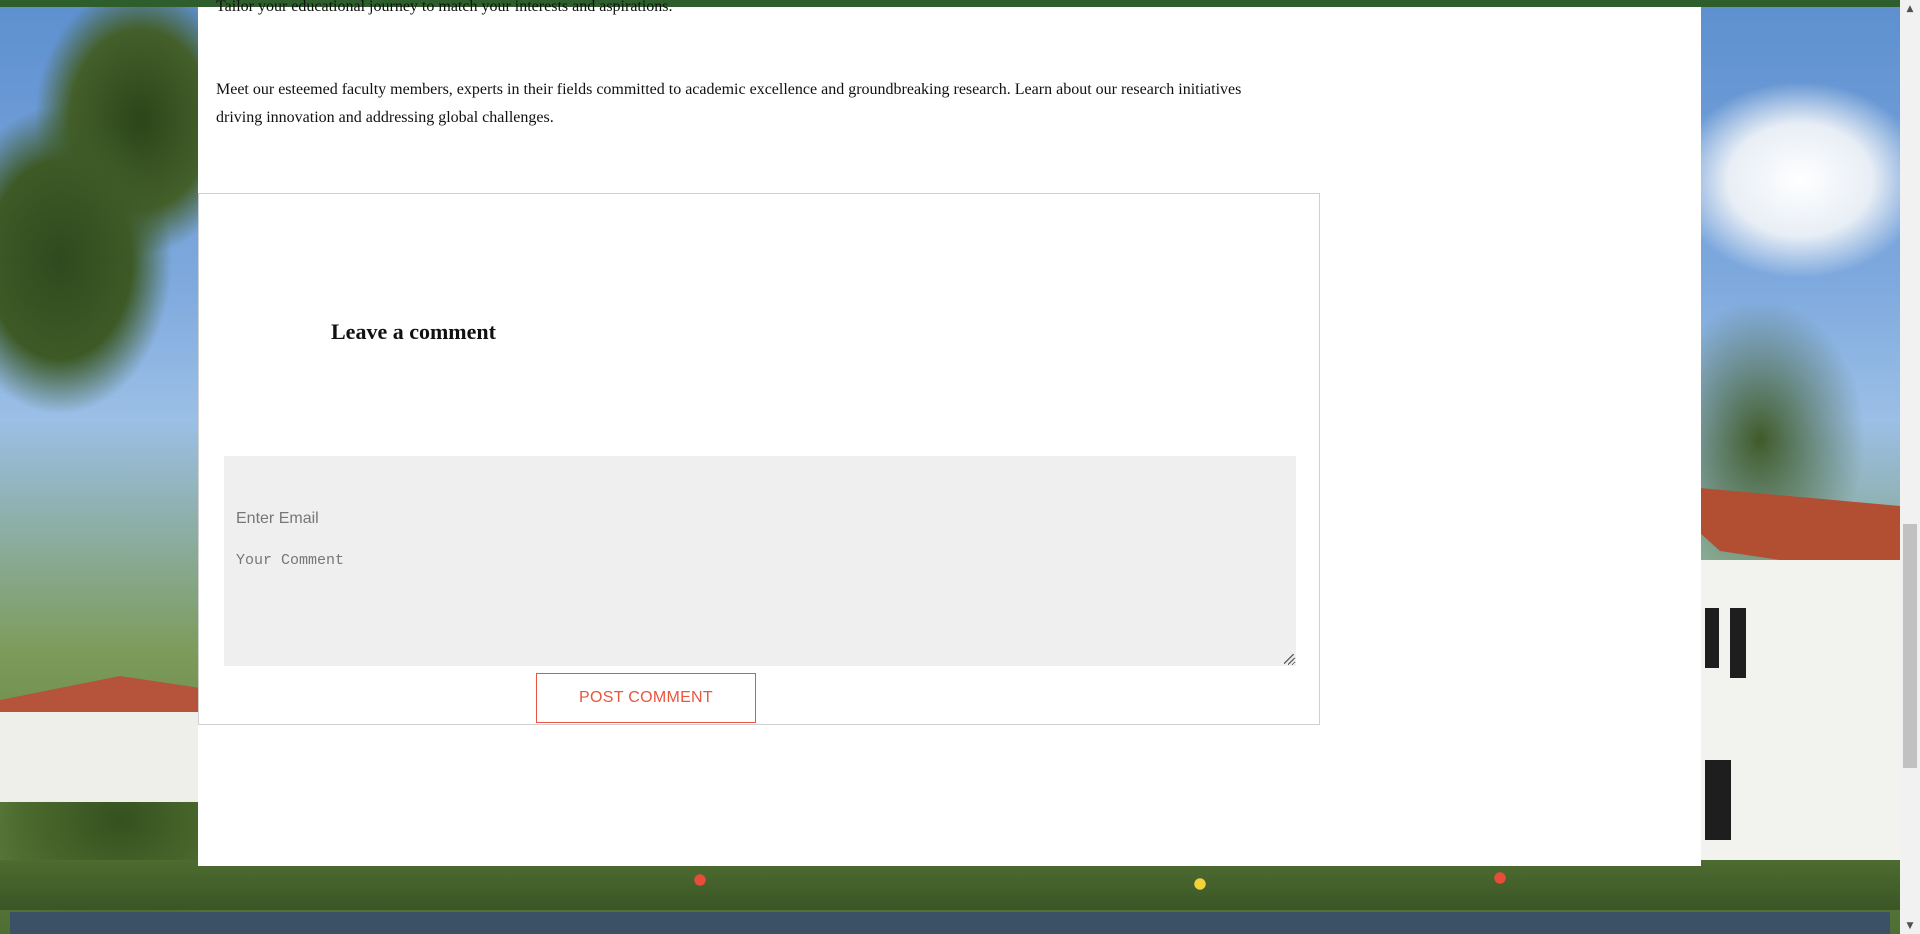 The width and height of the screenshot is (1920, 934). What do you see at coordinates (646, 698) in the screenshot?
I see `post-comment-button: POST COMMENT` at bounding box center [646, 698].